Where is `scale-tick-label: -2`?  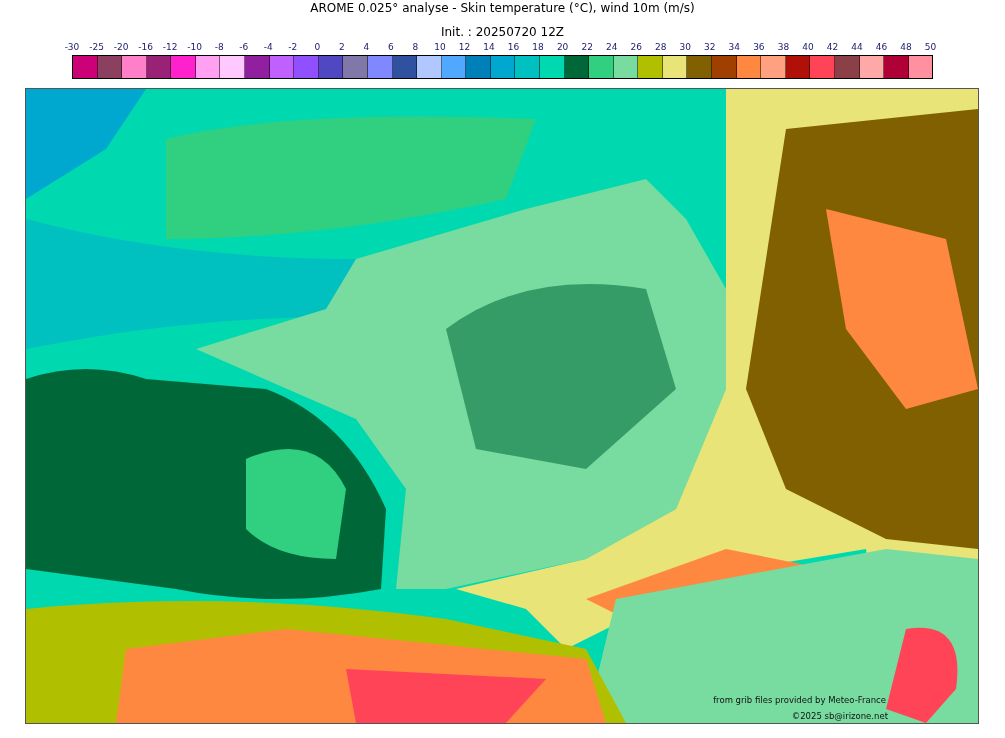
scale-tick-label: -2 is located at coordinates (293, 47).